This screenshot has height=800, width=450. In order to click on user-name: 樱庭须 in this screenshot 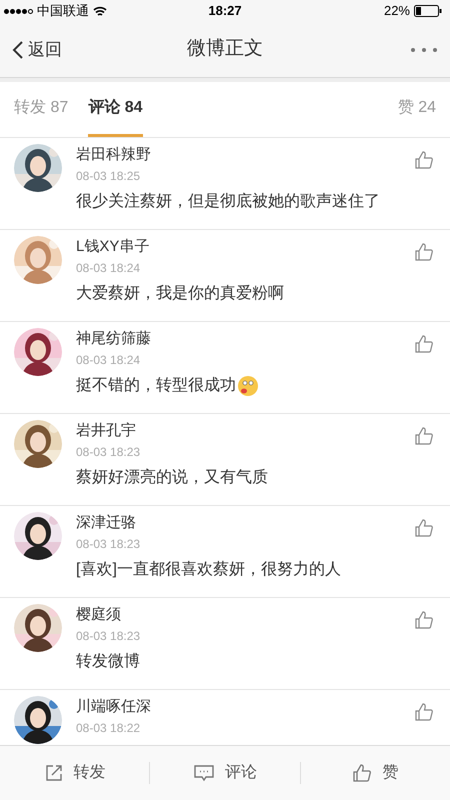, I will do `click(238, 615)`.